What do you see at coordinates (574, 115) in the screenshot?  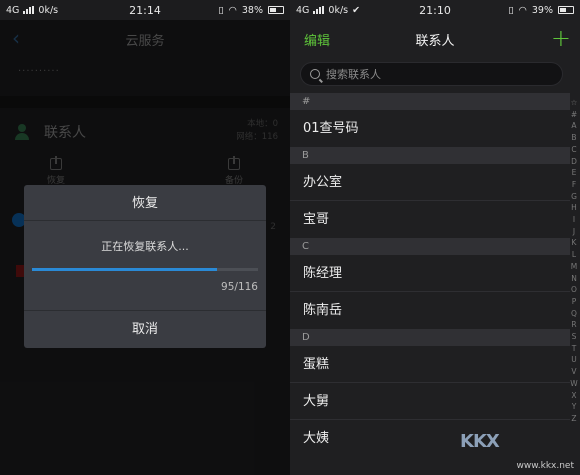 I see `index-letter: #` at bounding box center [574, 115].